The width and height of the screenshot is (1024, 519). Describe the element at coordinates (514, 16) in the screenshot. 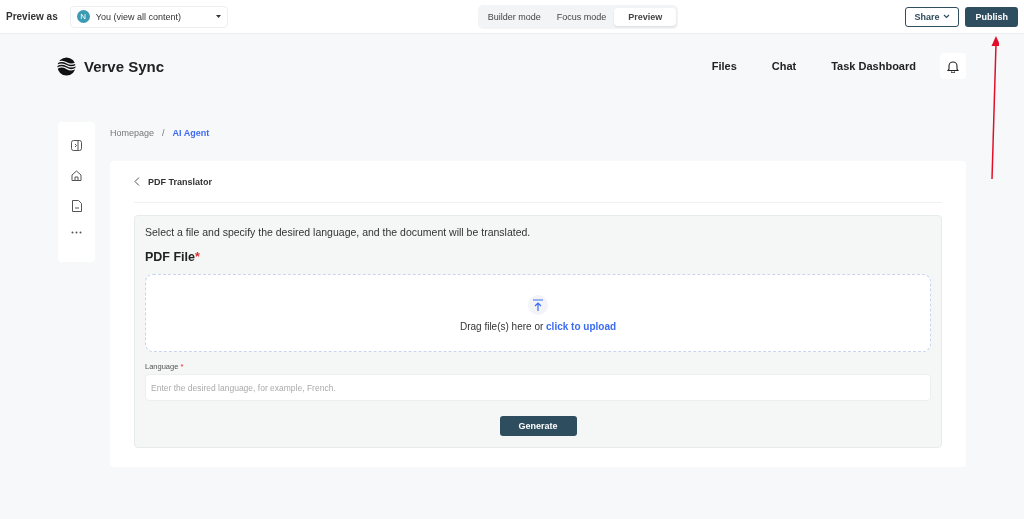

I see `mode-tab: Builder mode` at that location.